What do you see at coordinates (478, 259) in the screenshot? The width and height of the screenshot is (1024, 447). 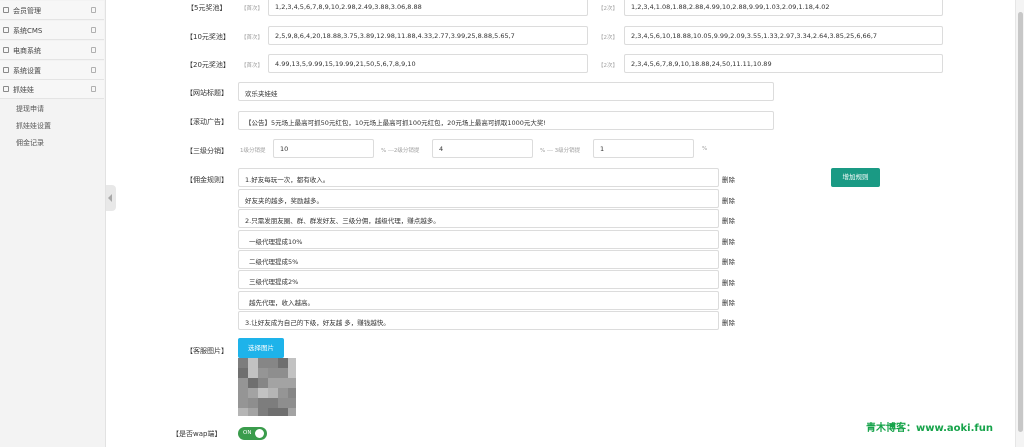 I see `rule-input: 二级代理提成5%` at bounding box center [478, 259].